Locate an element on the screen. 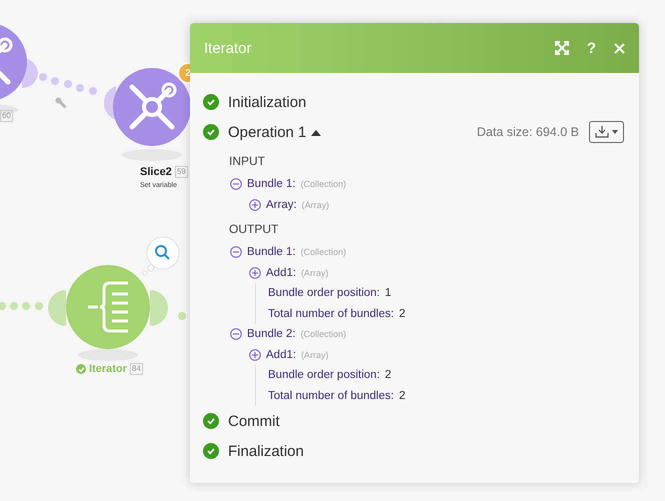 Image resolution: width=665 pixels, height=501 pixels. panel-title: Iterator is located at coordinates (228, 48).